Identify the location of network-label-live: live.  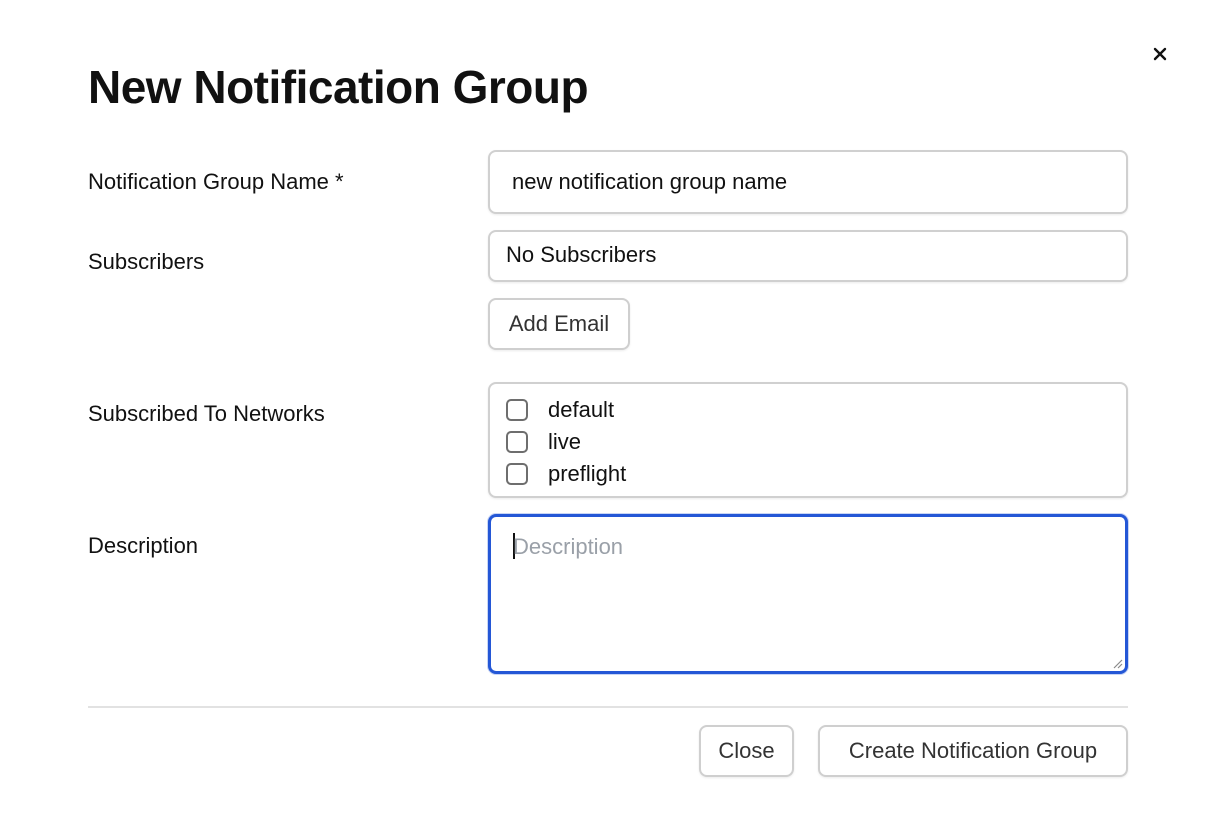
(565, 441).